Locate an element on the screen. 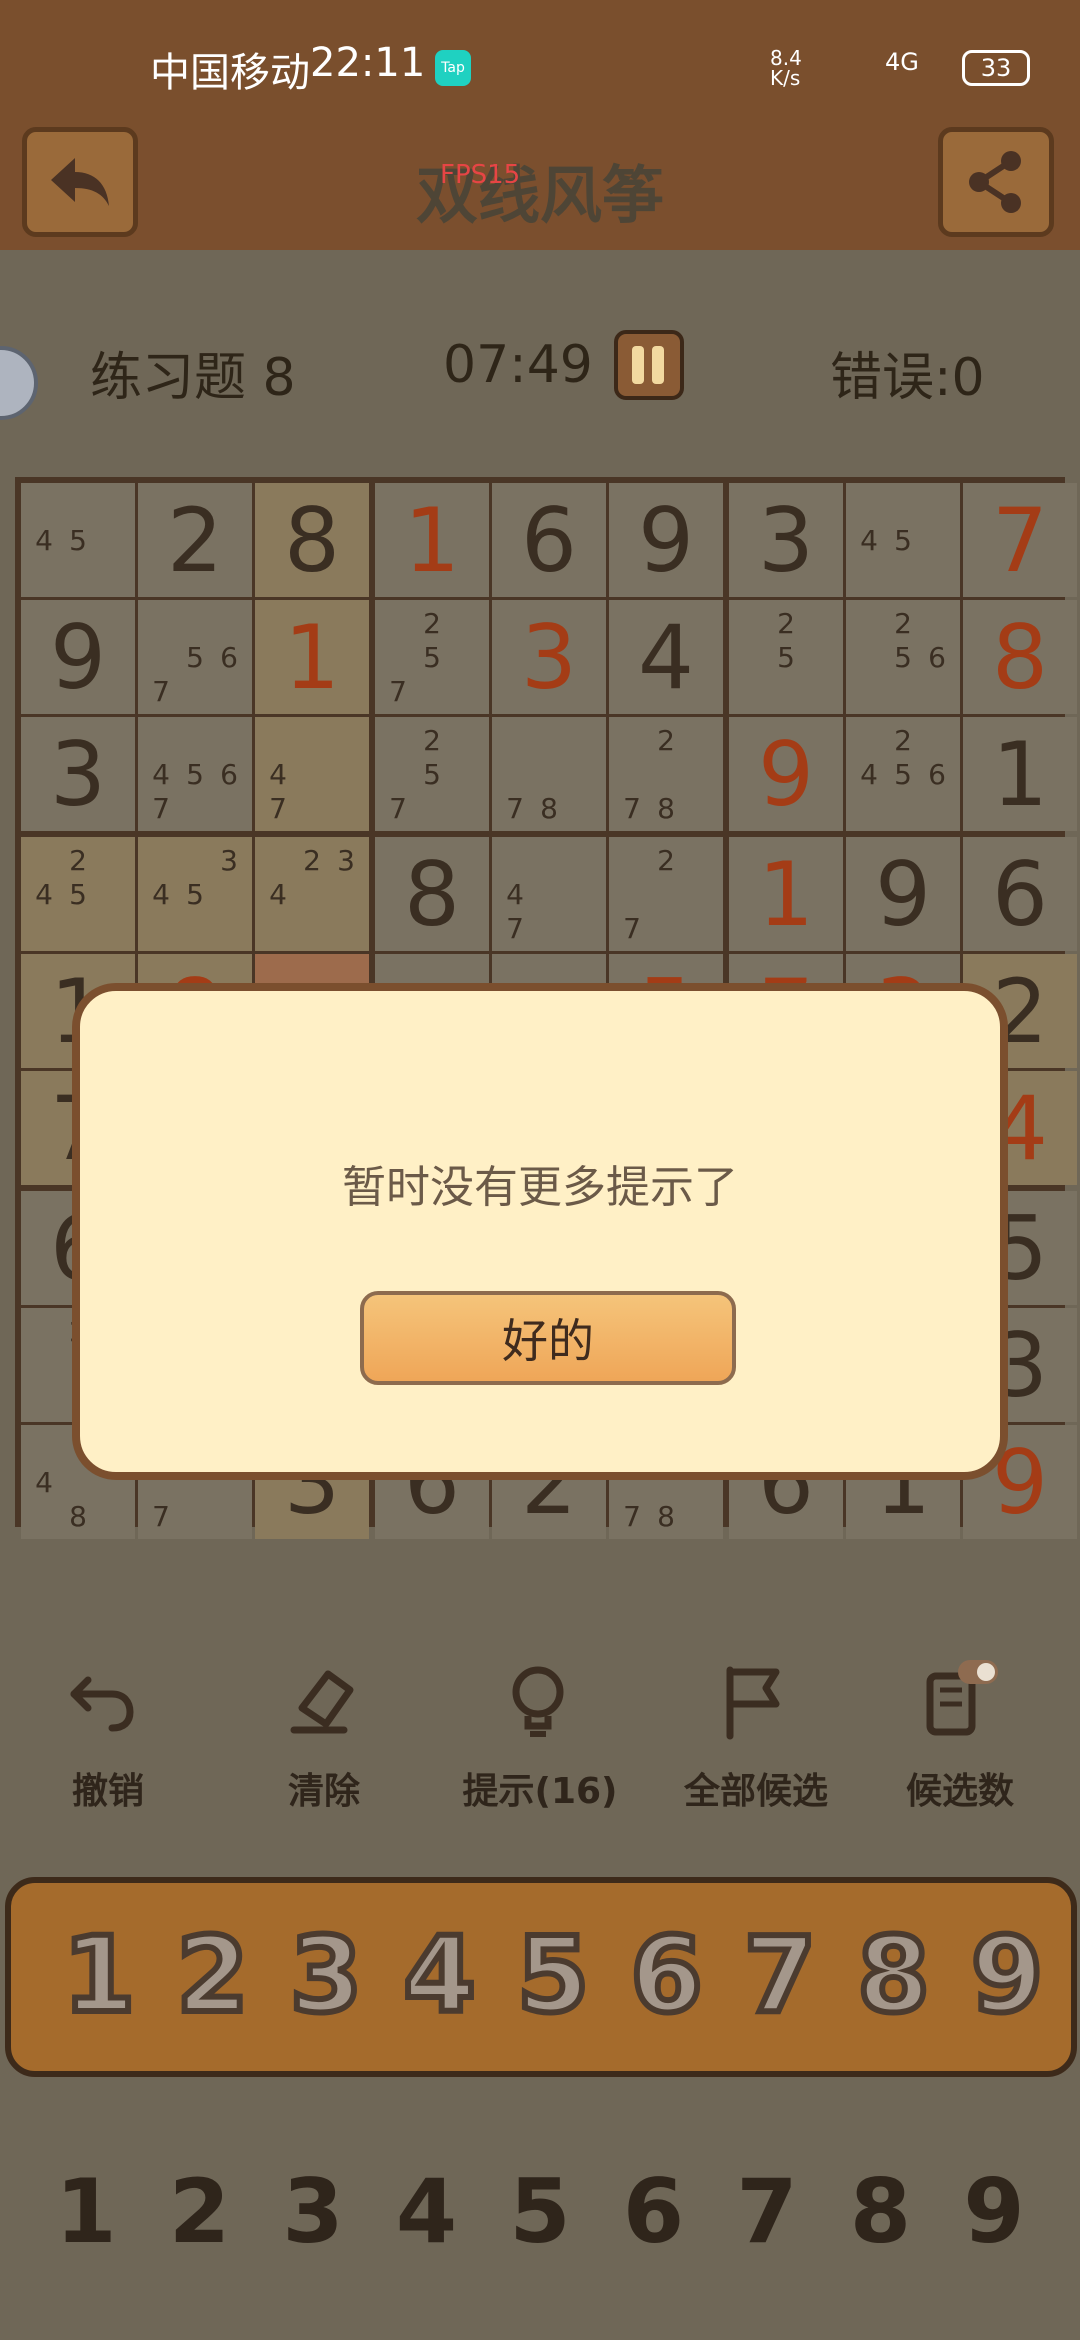 This screenshot has width=1080, height=2340. dialog-message: 暂时没有更多提示了 is located at coordinates (540, 1187).